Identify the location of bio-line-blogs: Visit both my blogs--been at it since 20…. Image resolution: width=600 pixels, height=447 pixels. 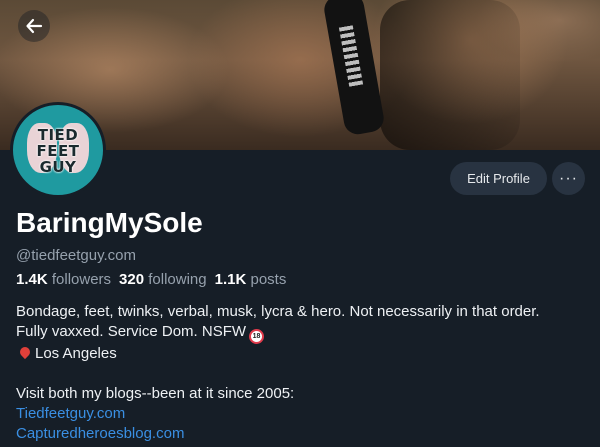
(155, 393).